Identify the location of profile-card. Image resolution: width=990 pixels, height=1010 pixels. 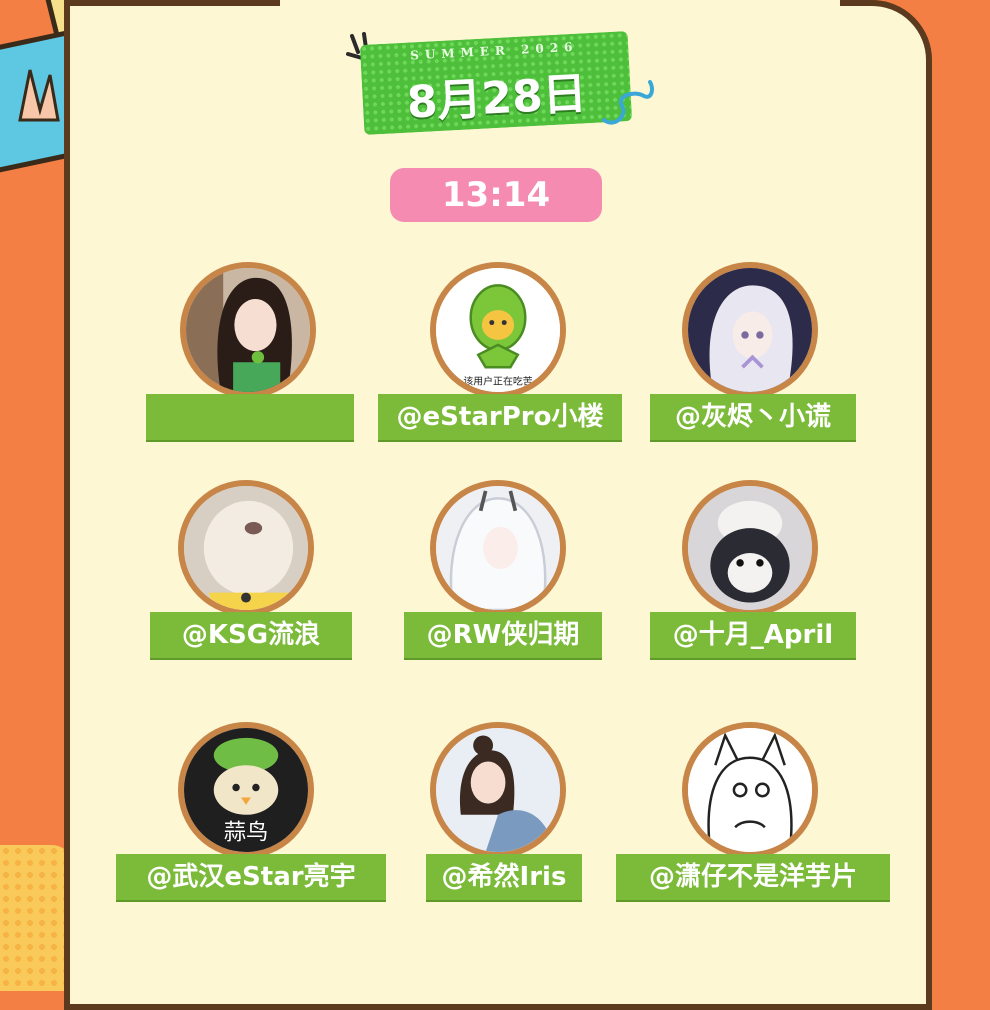
(248, 357).